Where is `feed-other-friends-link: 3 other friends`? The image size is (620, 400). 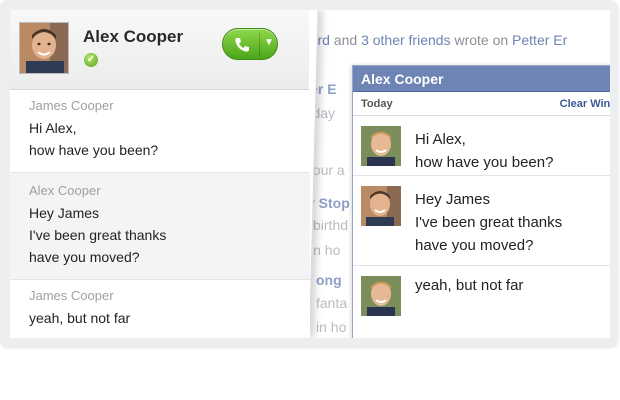 feed-other-friends-link: 3 other friends is located at coordinates (406, 40).